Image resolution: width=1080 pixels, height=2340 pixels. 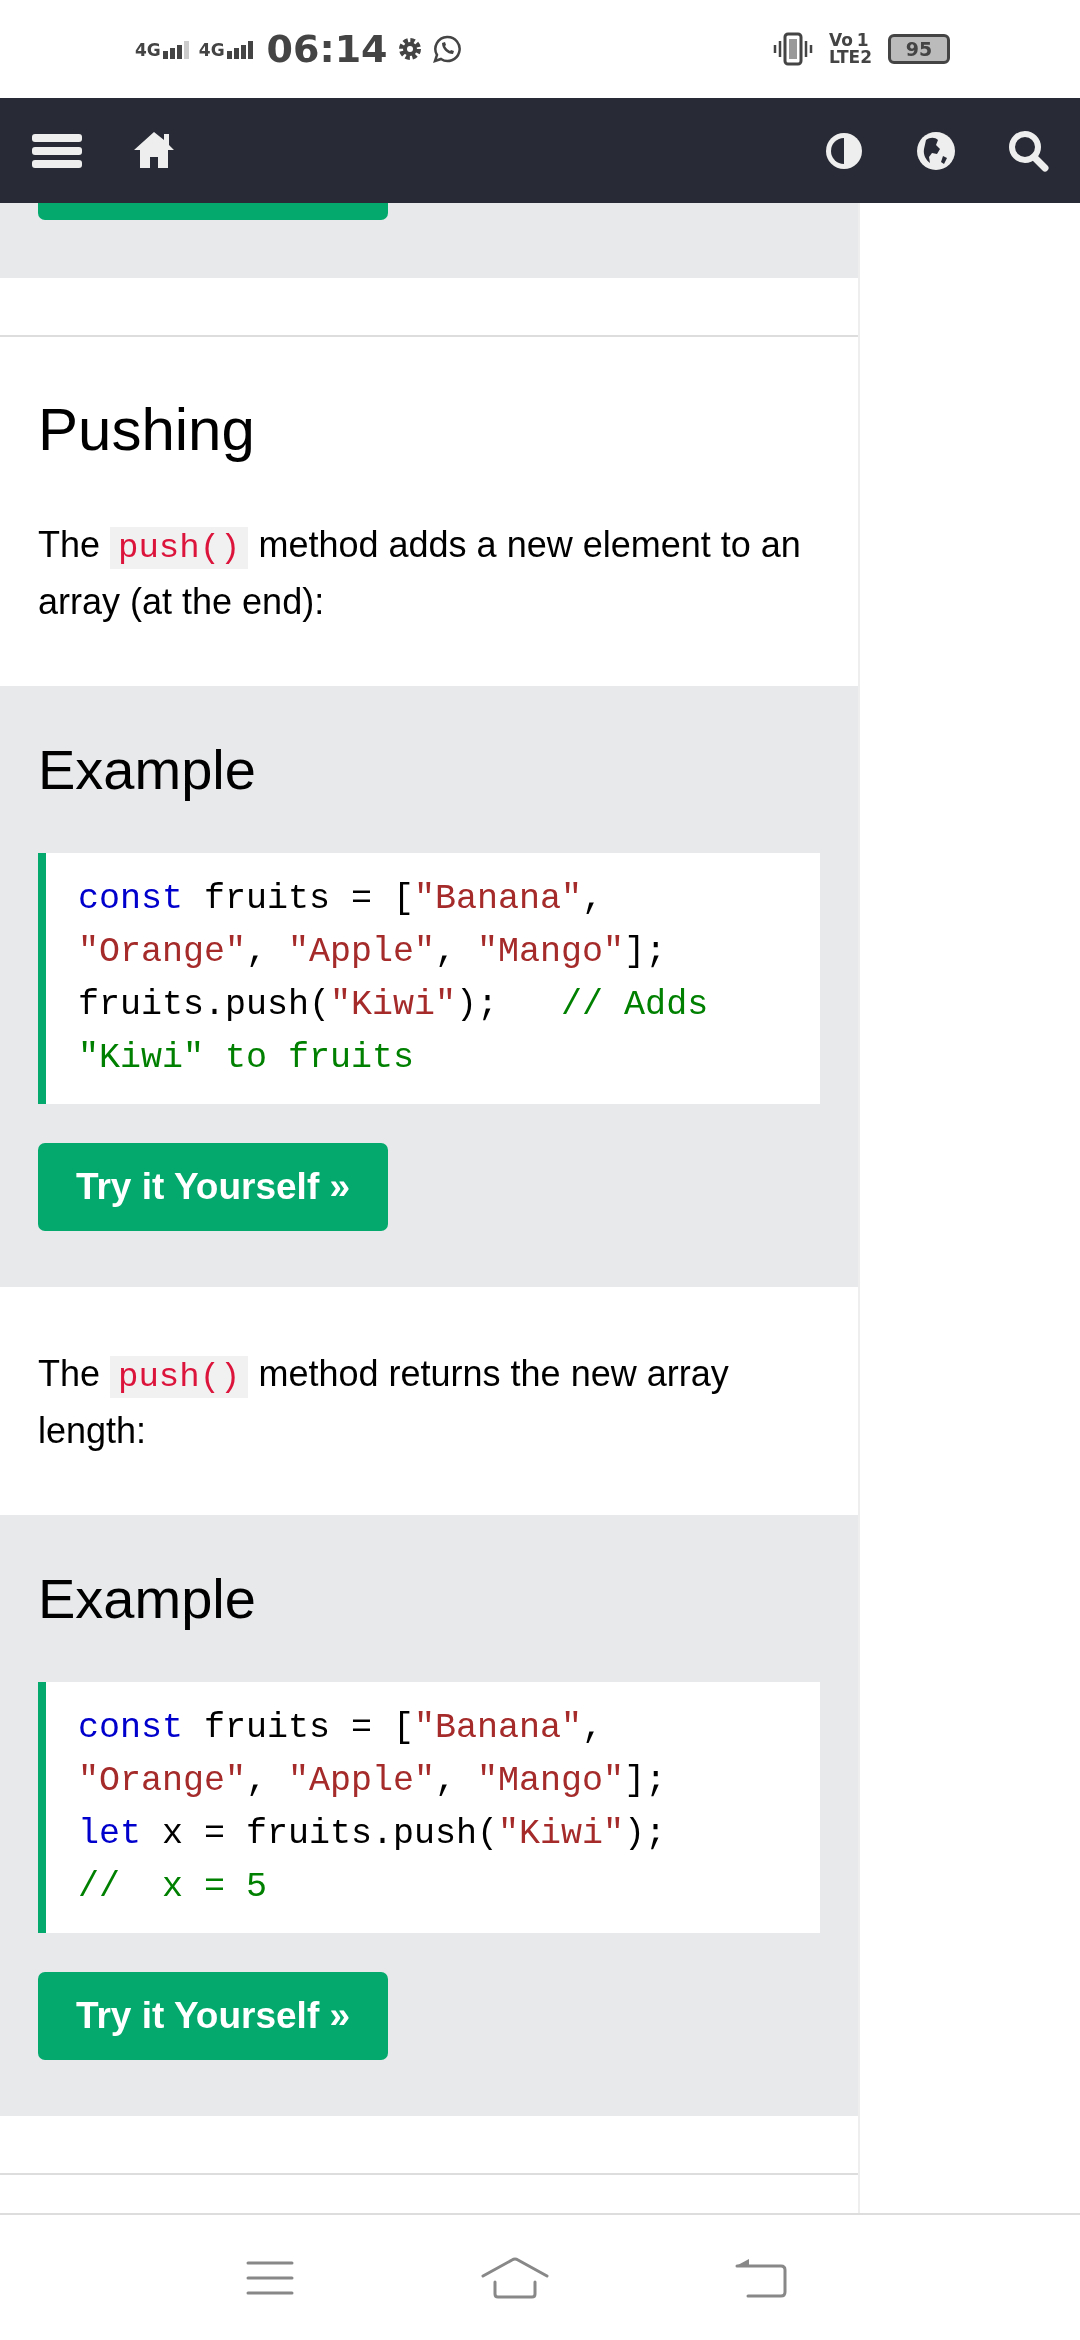 I want to click on battery-indicator: 95, so click(x=919, y=49).